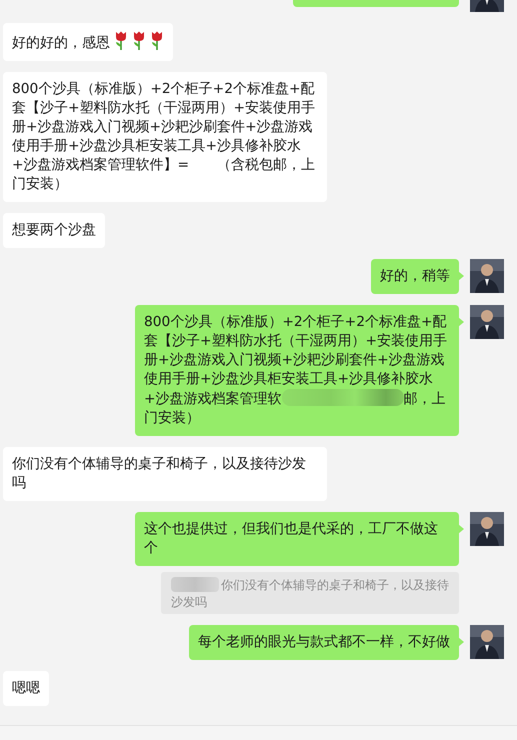  What do you see at coordinates (310, 593) in the screenshot?
I see `quoted-message: 你们没有个体辅导的桌子和椅子，以及接待沙发吗` at bounding box center [310, 593].